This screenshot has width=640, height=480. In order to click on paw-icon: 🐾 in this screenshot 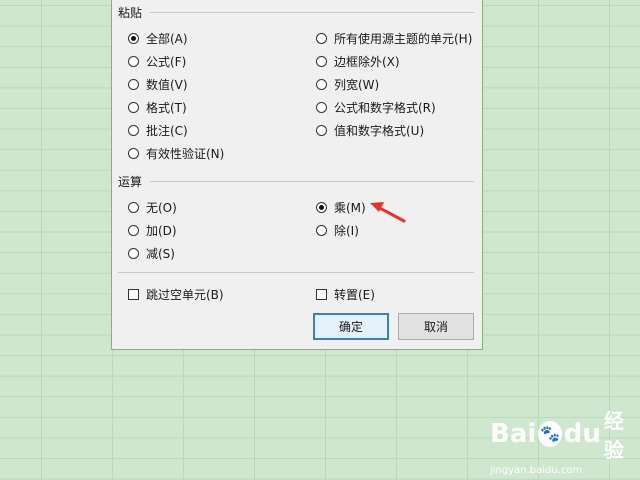, I will do `click(550, 434)`.